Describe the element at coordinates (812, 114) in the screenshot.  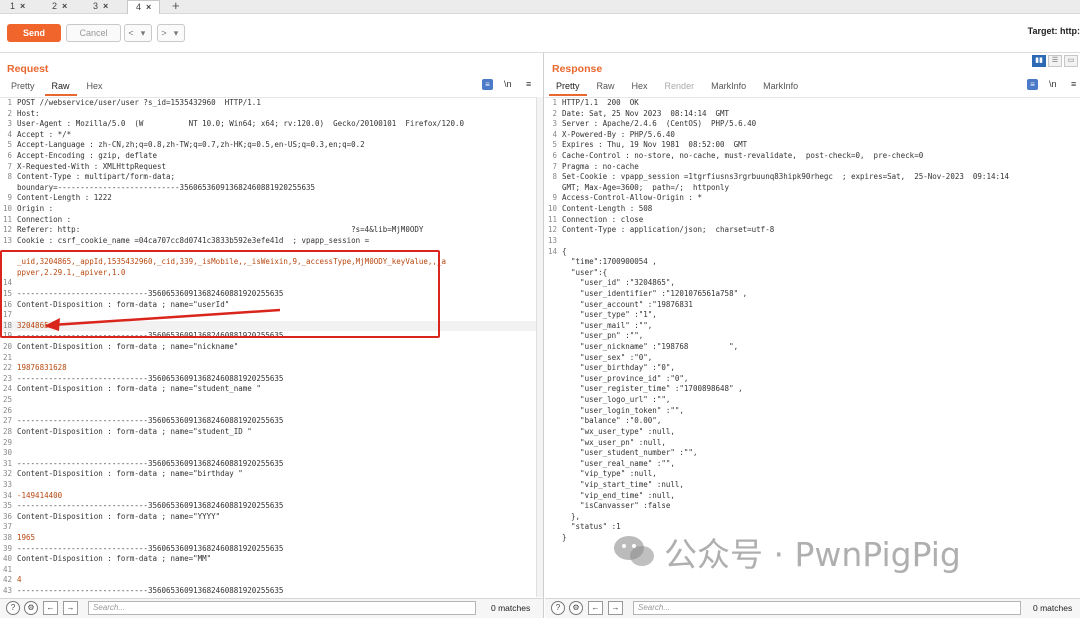
I see `code-line: 2 Date: Sat, 25 Nov 2023 08:14:14 GMT` at that location.